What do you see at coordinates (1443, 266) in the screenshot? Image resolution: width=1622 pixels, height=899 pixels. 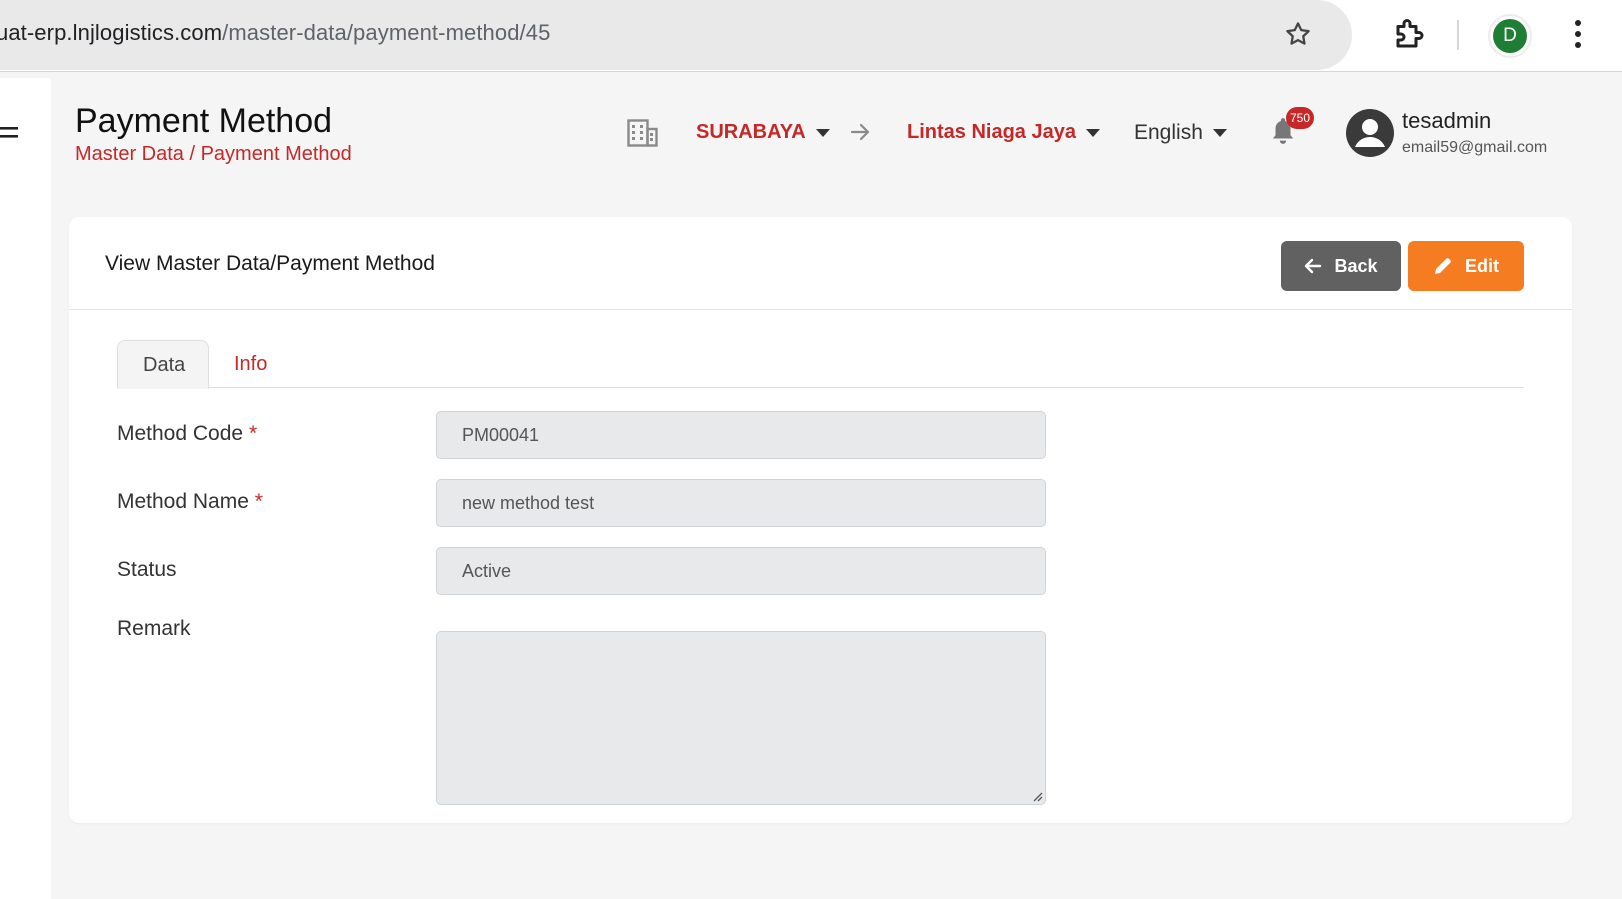 I see `pencil-icon` at bounding box center [1443, 266].